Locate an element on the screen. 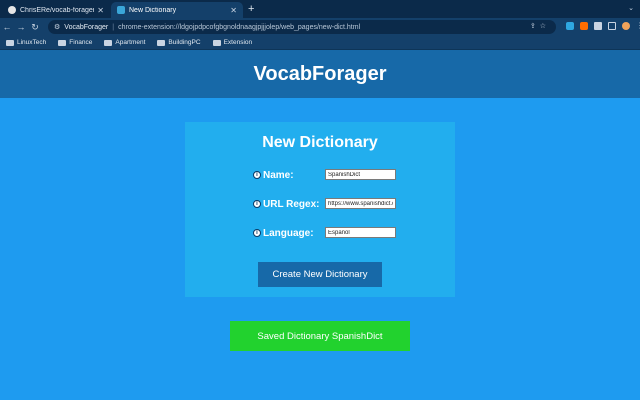 The image size is (640, 400). bookmark-finance: Finance is located at coordinates (75, 42).